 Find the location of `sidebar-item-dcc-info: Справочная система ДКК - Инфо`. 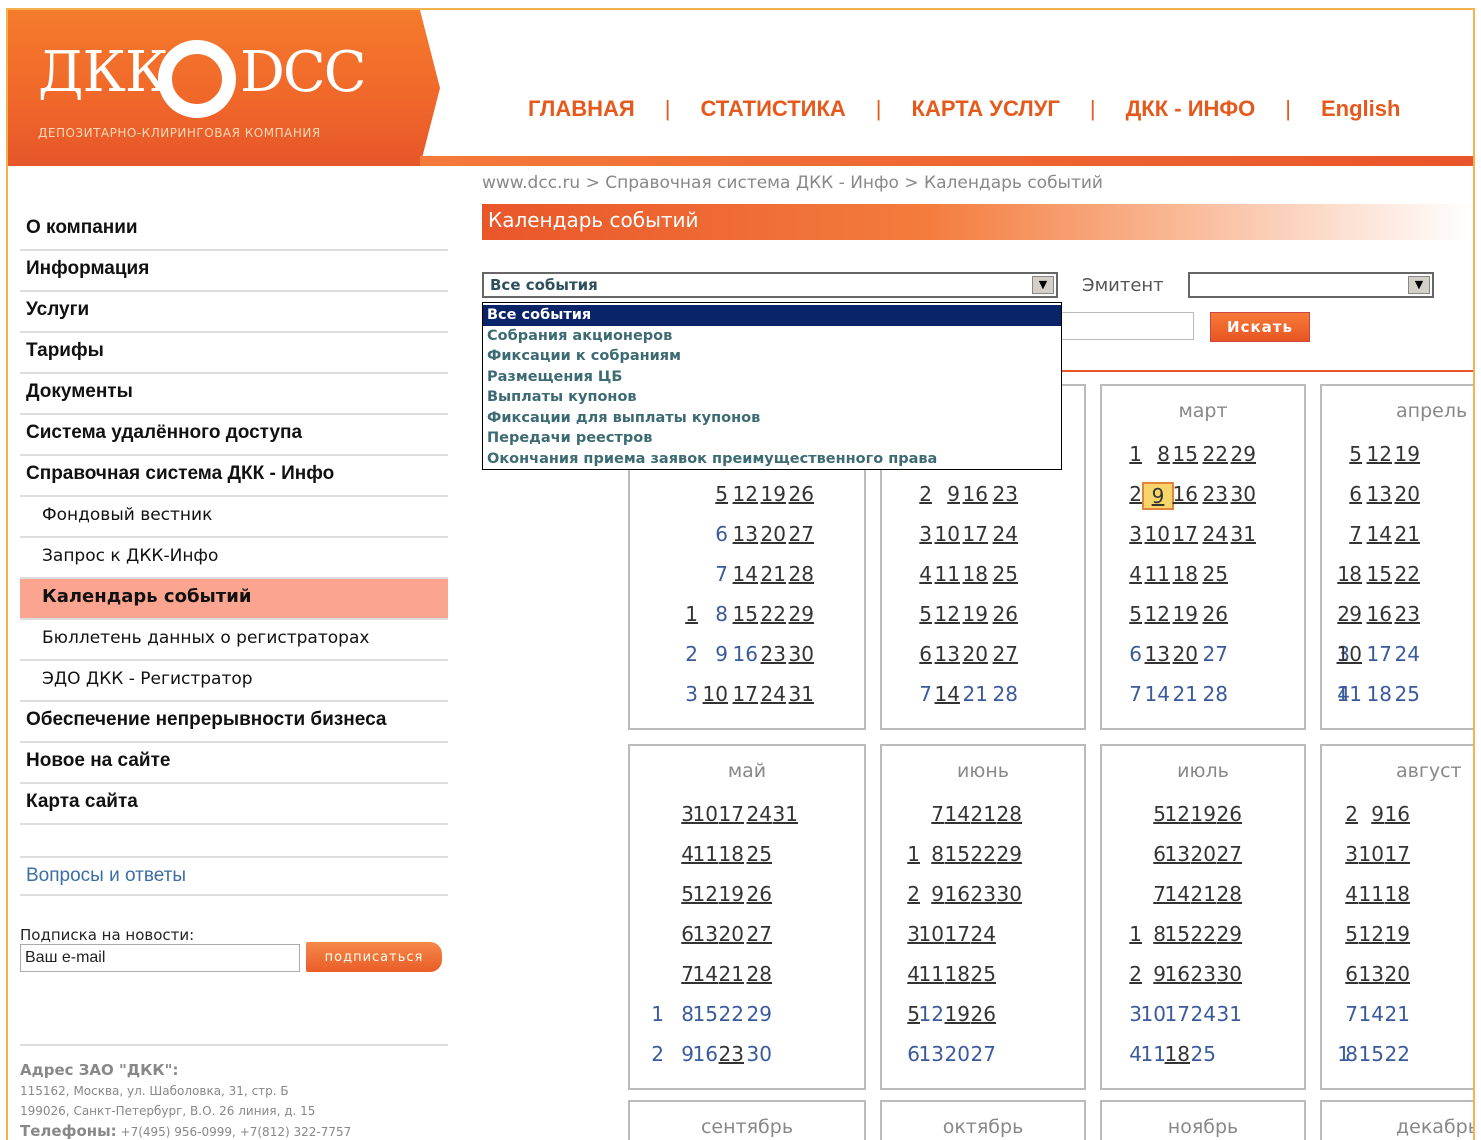

sidebar-item-dcc-info: Справочная система ДКК - Инфо is located at coordinates (234, 476).